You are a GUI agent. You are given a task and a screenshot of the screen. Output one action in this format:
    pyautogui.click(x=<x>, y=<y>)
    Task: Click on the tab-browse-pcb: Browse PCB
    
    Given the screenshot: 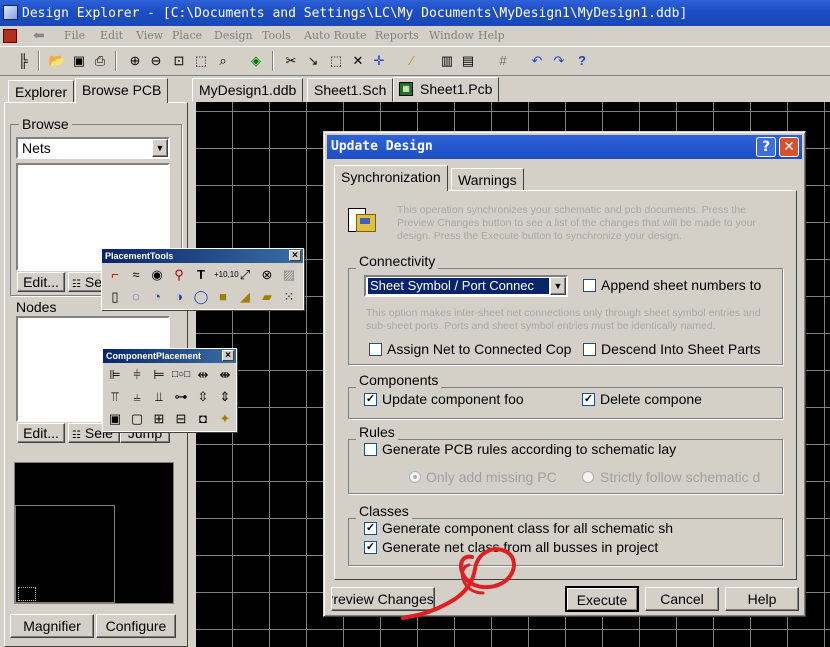 What is the action you would take?
    pyautogui.click(x=122, y=90)
    